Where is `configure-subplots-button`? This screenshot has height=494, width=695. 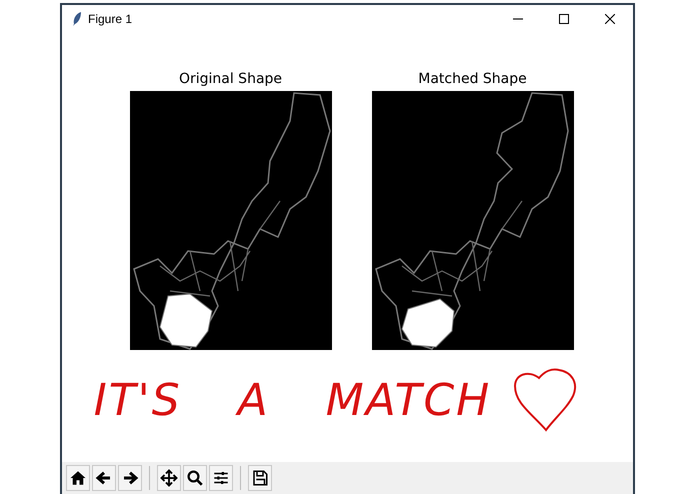 configure-subplots-button is located at coordinates (221, 478).